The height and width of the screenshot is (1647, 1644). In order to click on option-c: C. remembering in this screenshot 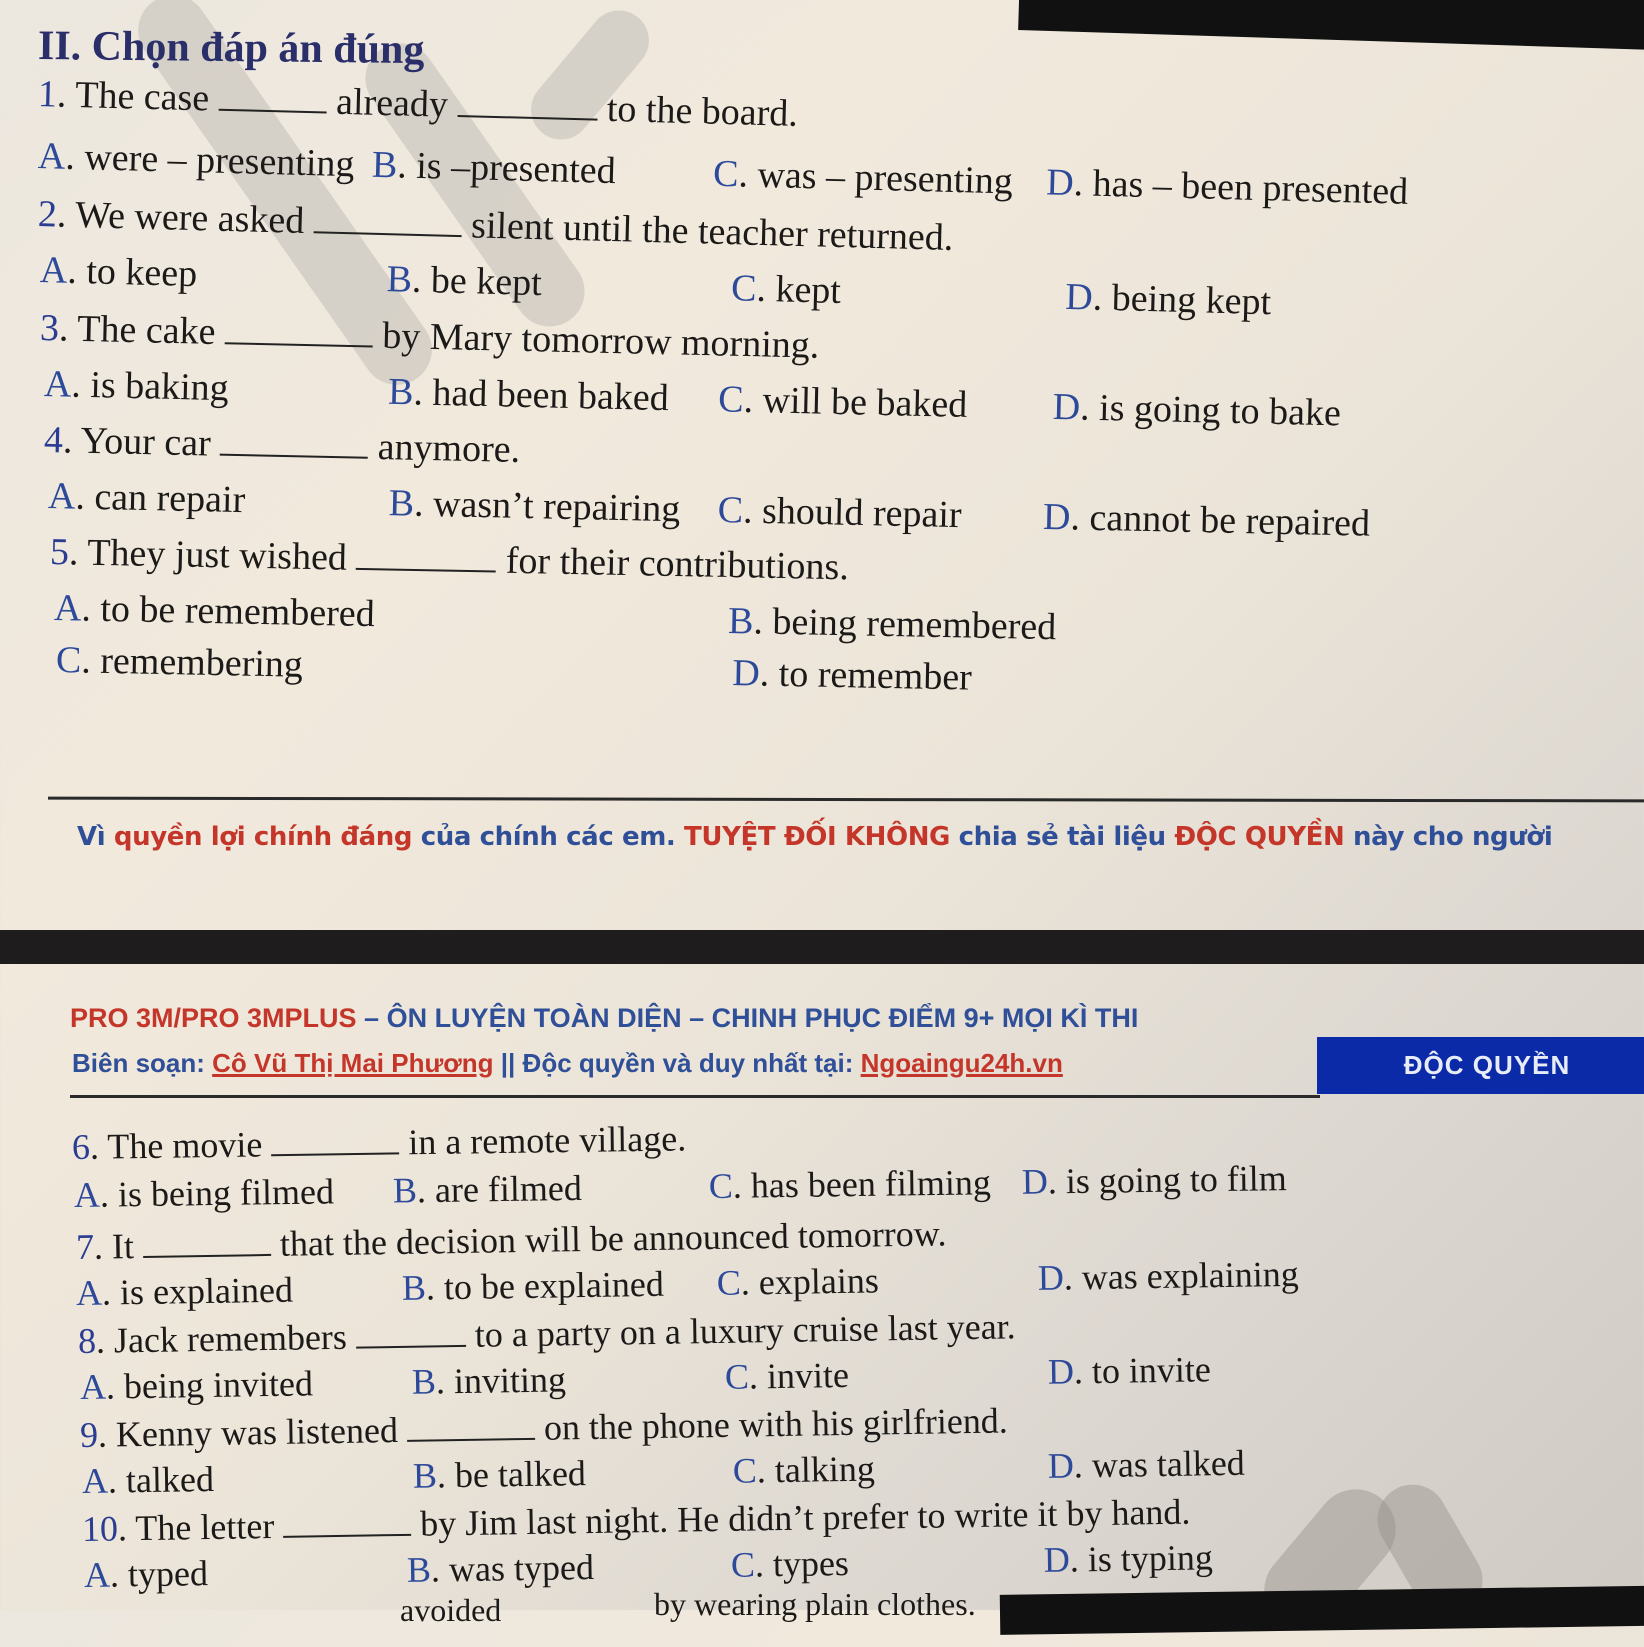, I will do `click(180, 662)`.